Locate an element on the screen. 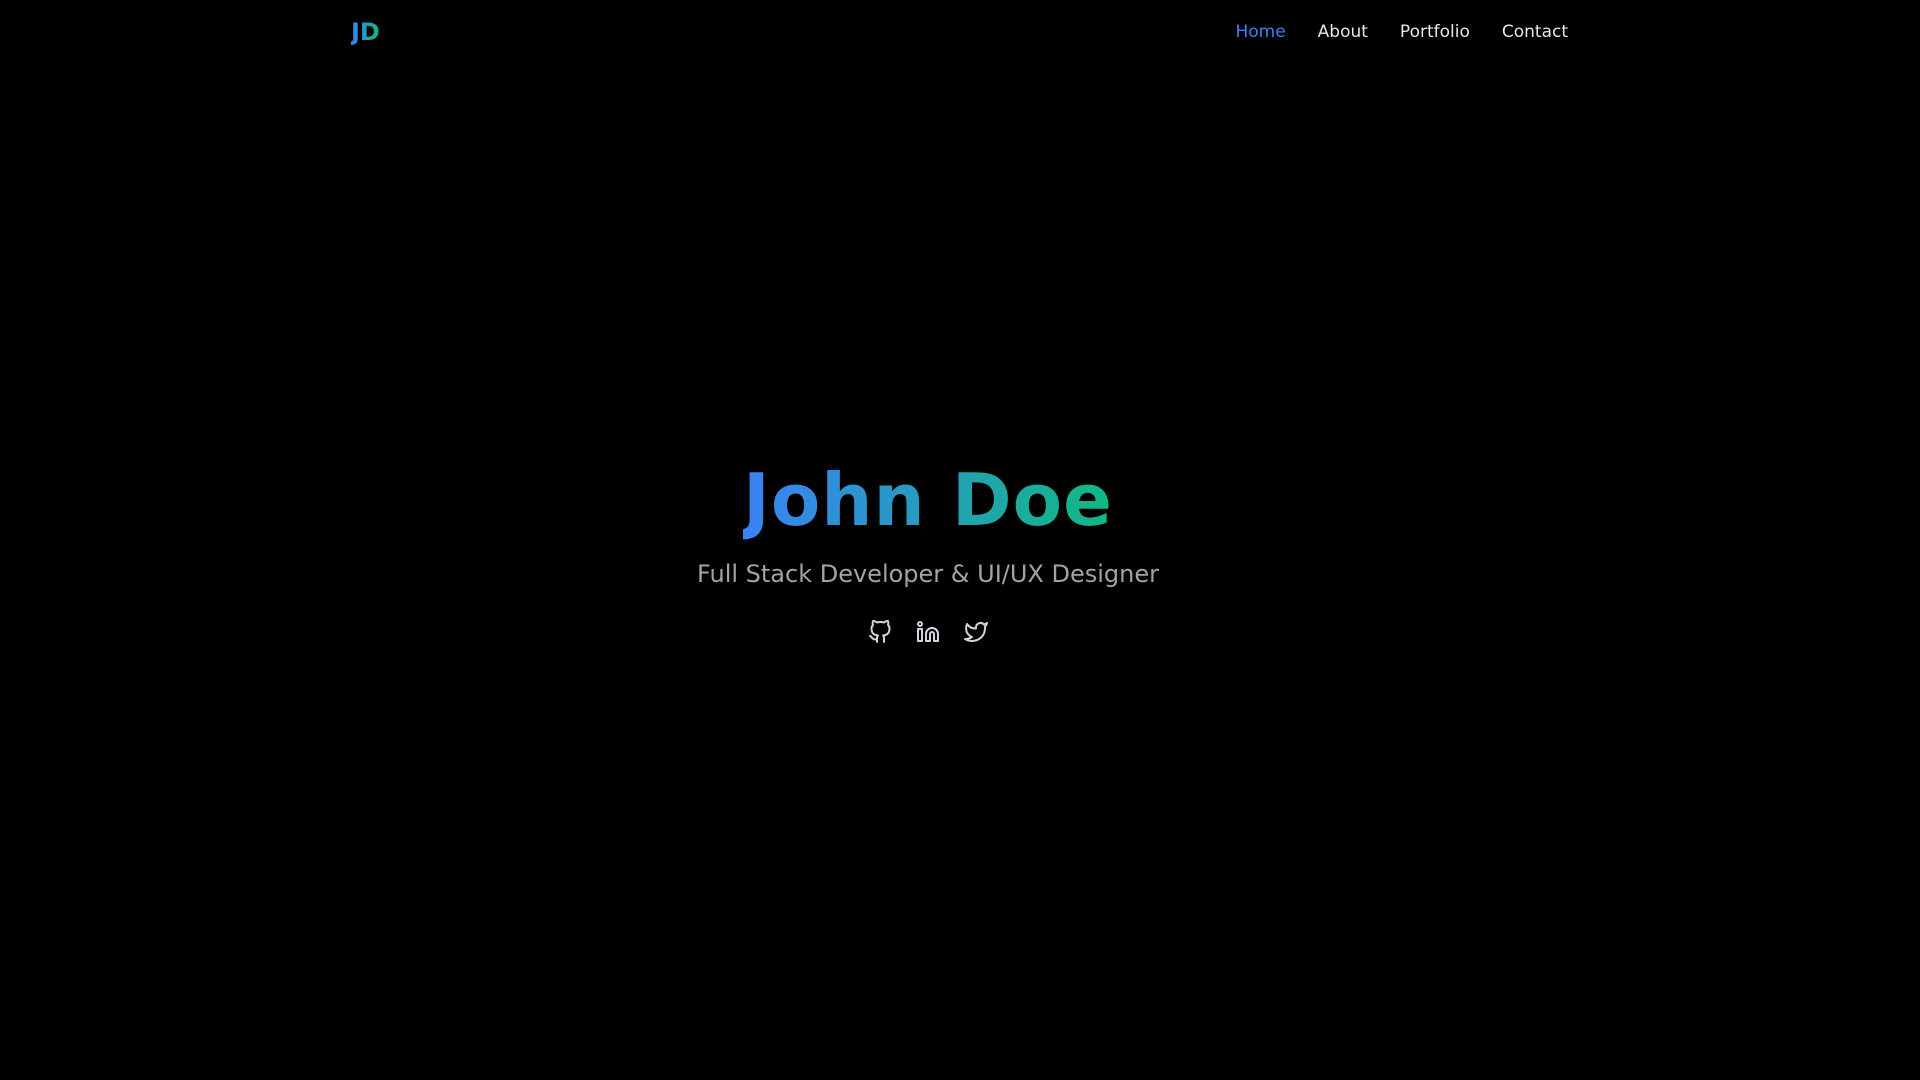 This screenshot has height=1080, width=1920. github-link is located at coordinates (880, 631).